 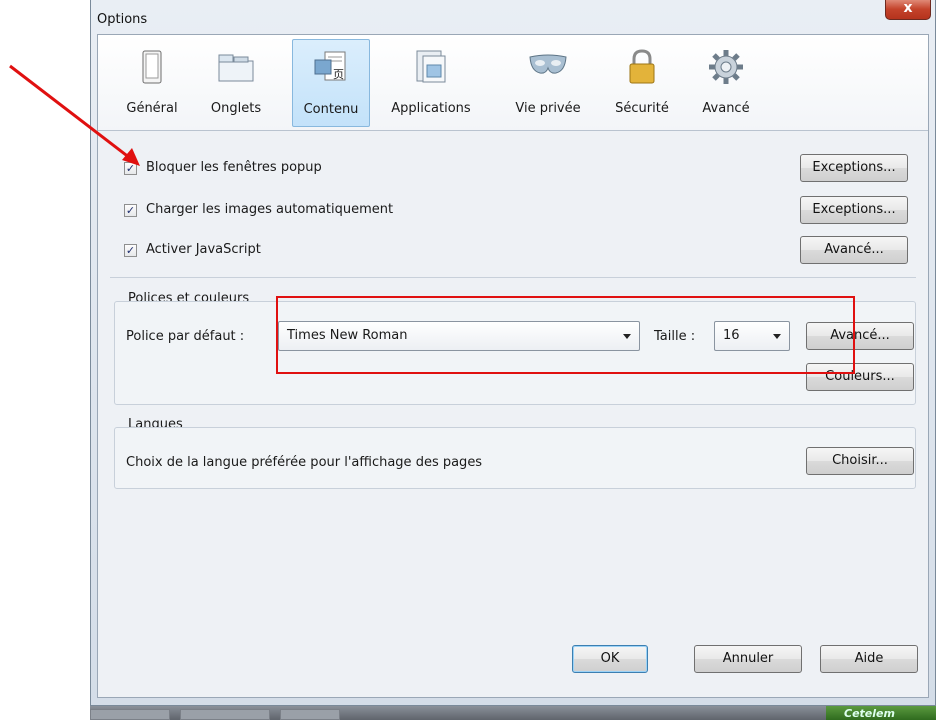 What do you see at coordinates (234, 167) in the screenshot?
I see `popup-label: Bloquer les fenêtres popup` at bounding box center [234, 167].